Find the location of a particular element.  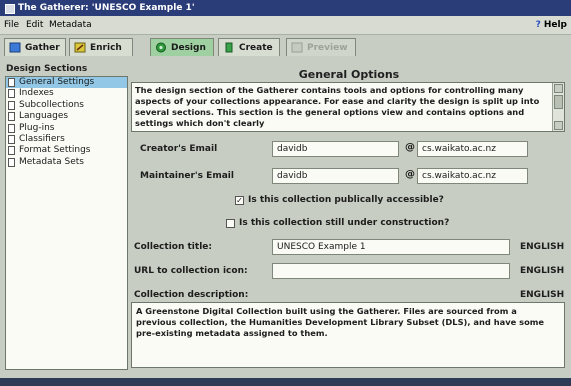

sidebar-item-format-settings: Format Settings is located at coordinates (66, 150).